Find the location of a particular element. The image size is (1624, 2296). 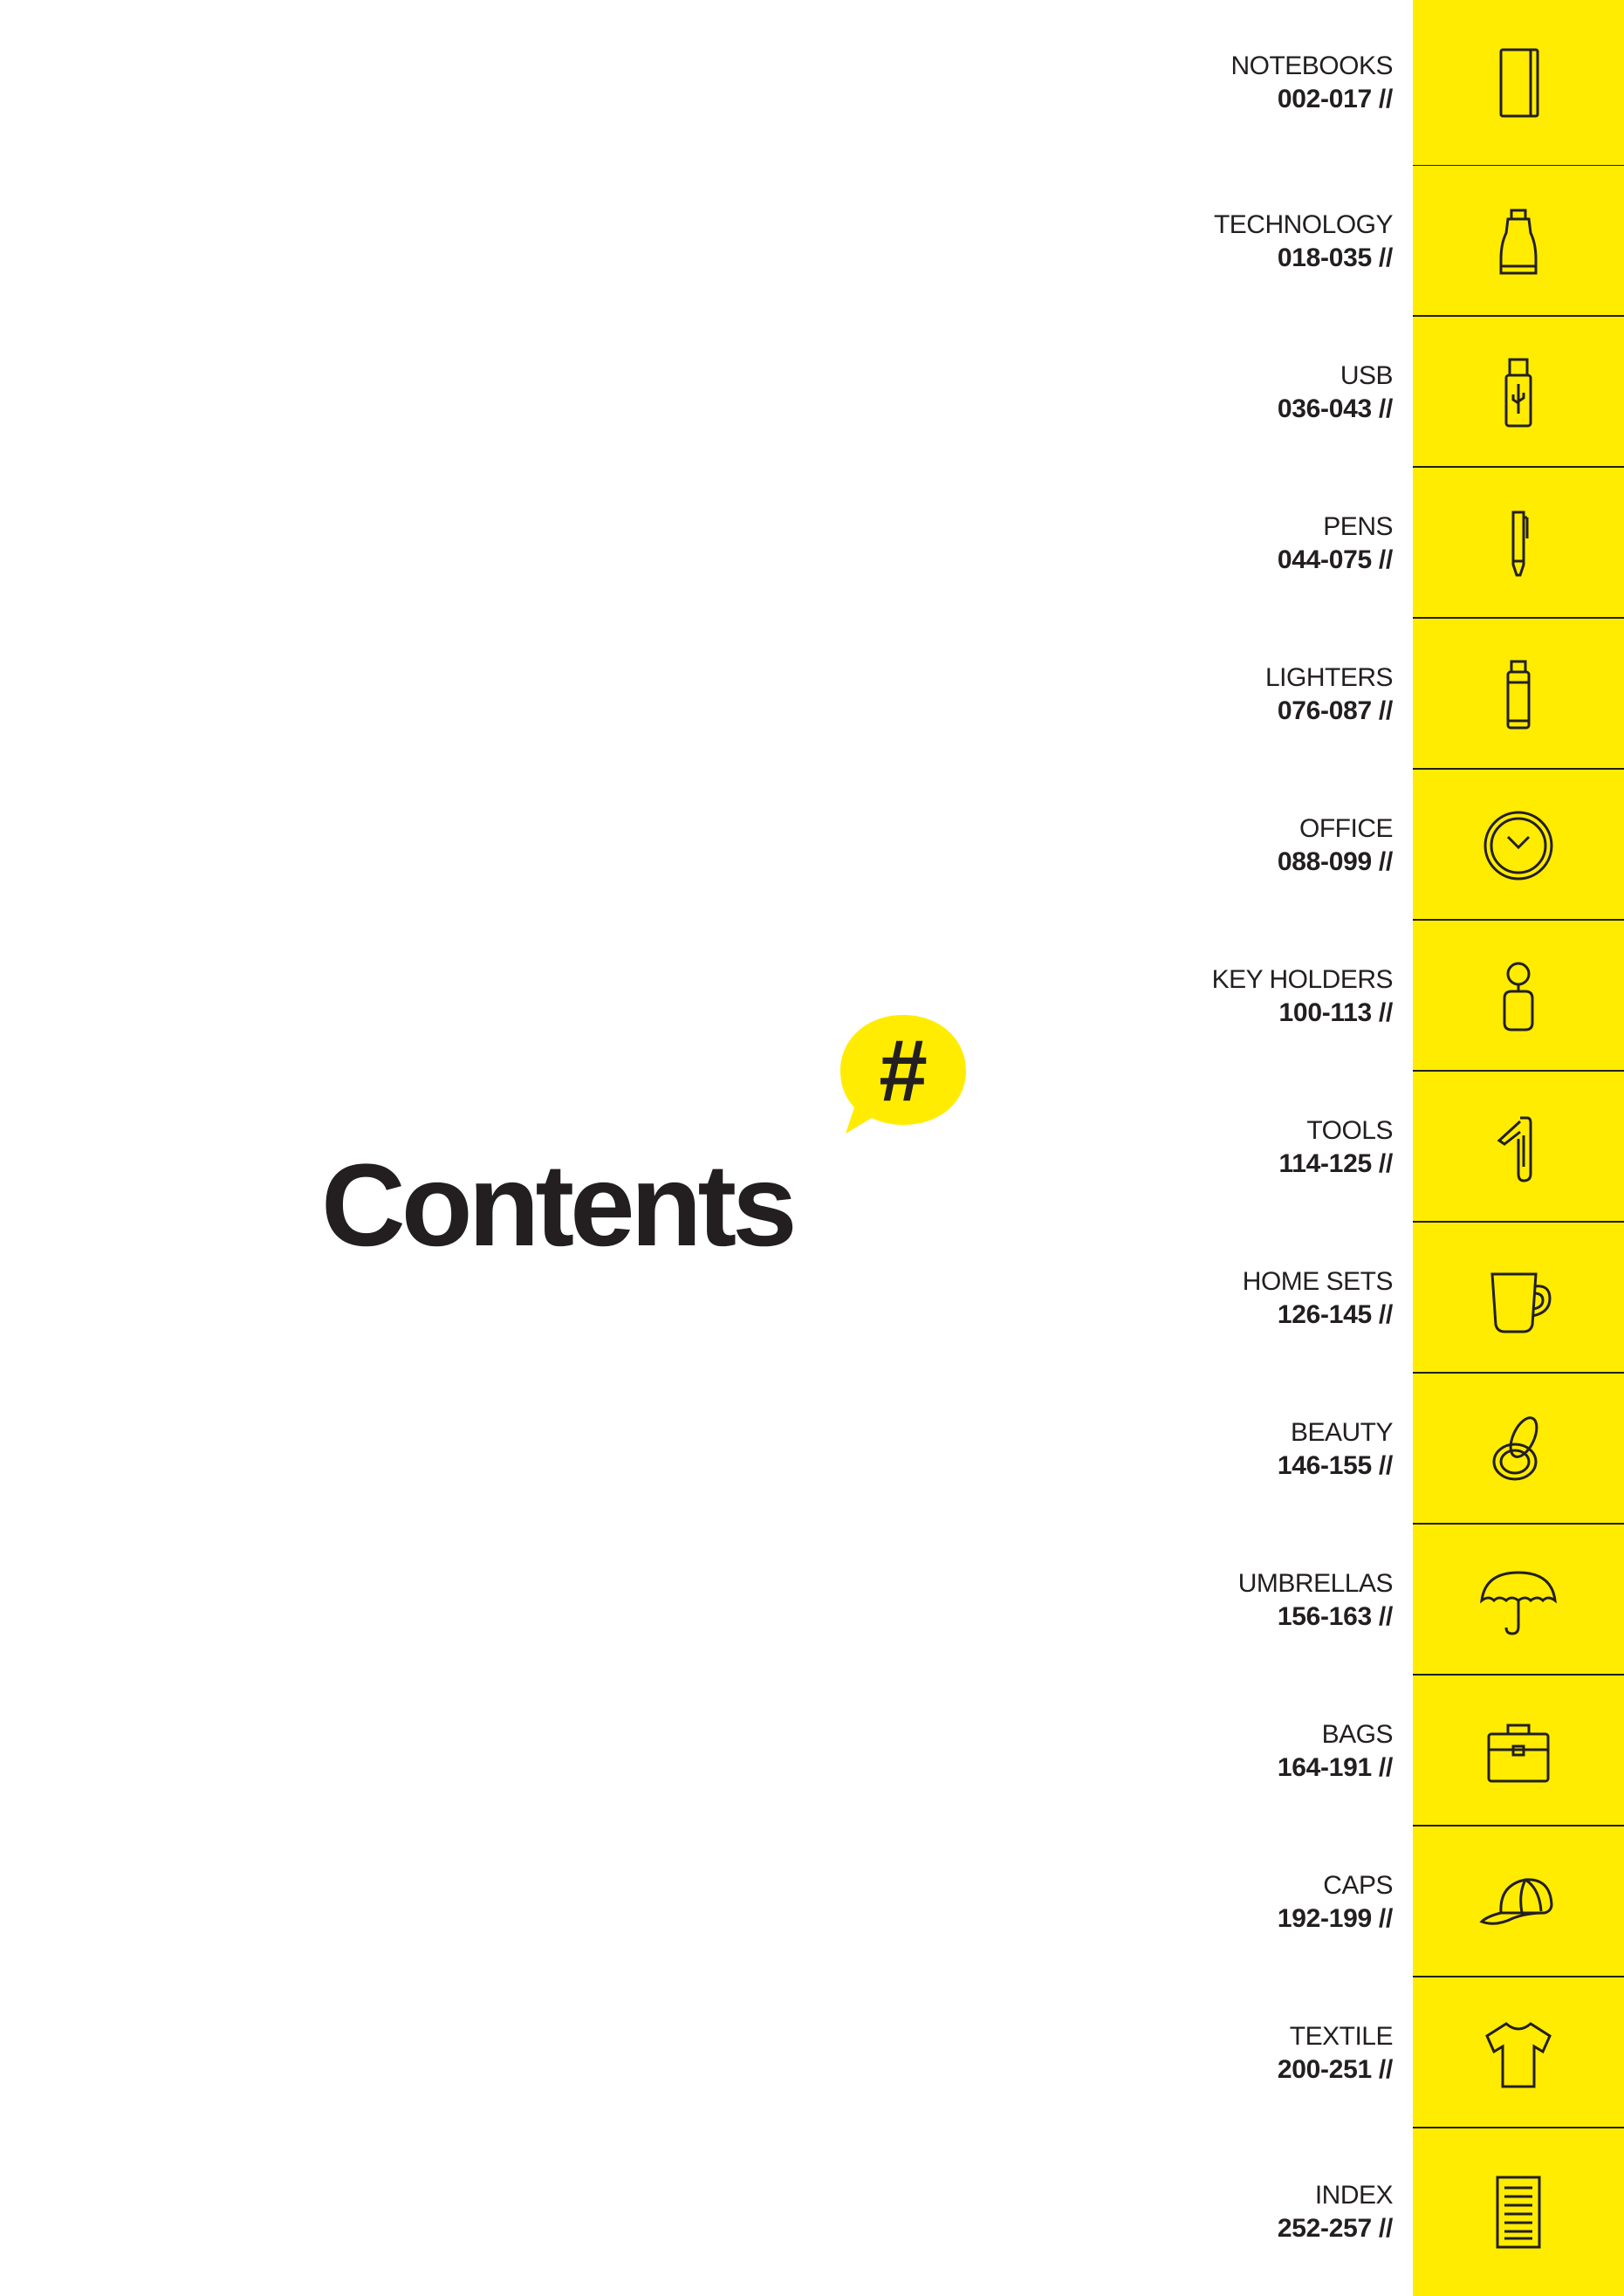

toc-item-label: TEXTILE is located at coordinates (1341, 2036).